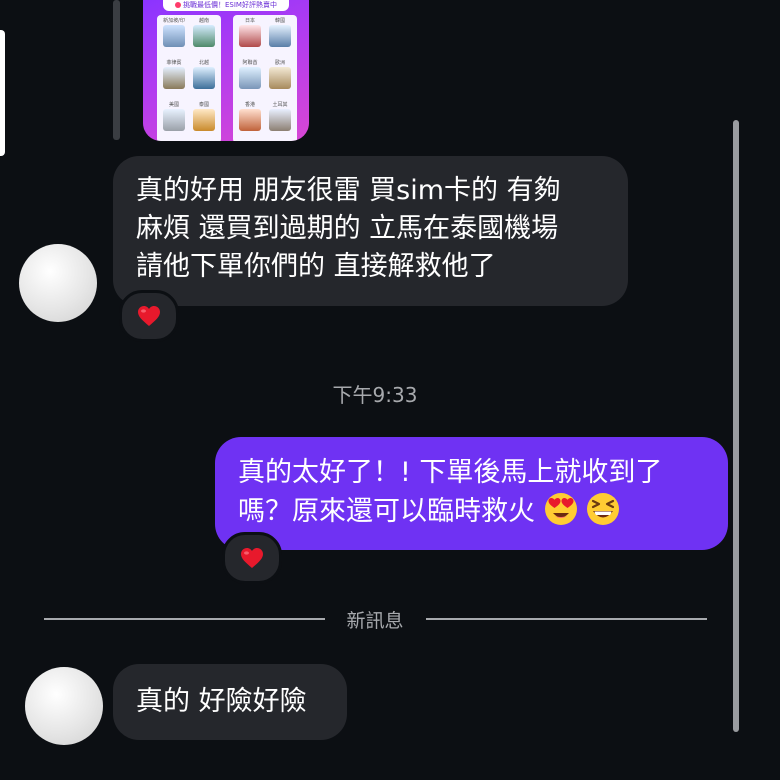  I want to click on story-banner: 挑戰最低價！ESIM好評熱賣中, so click(226, 5).